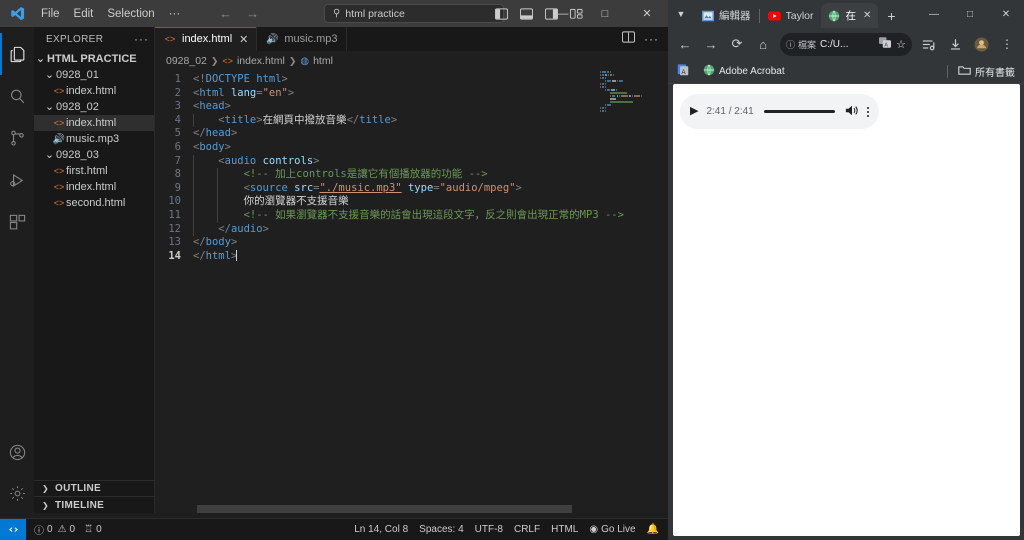  I want to click on status-cursor-position: Ln 14, Col 8, so click(381, 529).